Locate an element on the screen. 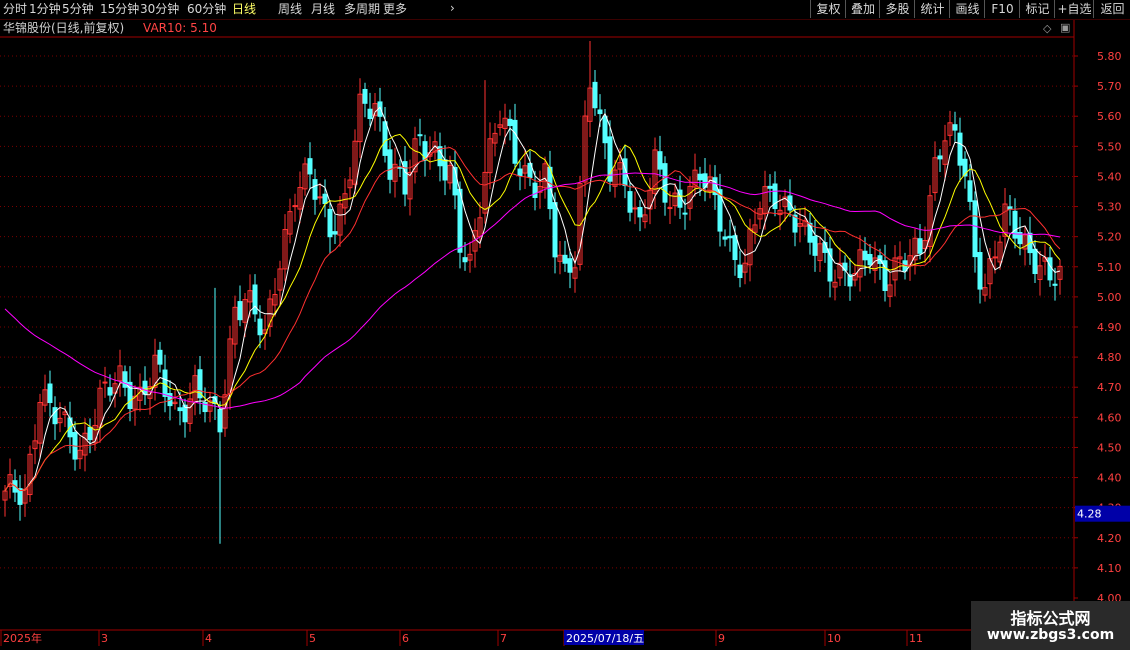  price-label: 5.60 is located at coordinates (1109, 116).